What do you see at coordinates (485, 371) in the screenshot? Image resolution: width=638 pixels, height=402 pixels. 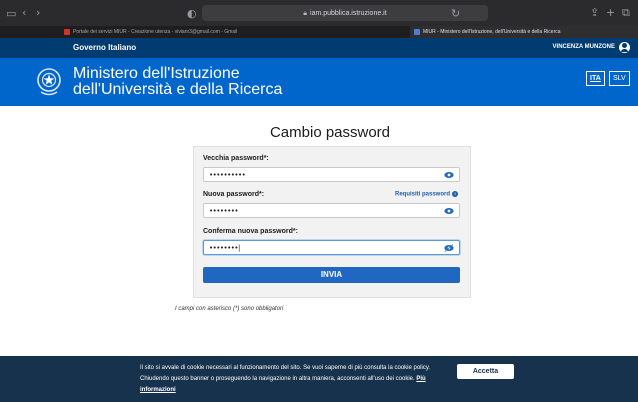 I see `accept-cookies-button: Accetta` at bounding box center [485, 371].